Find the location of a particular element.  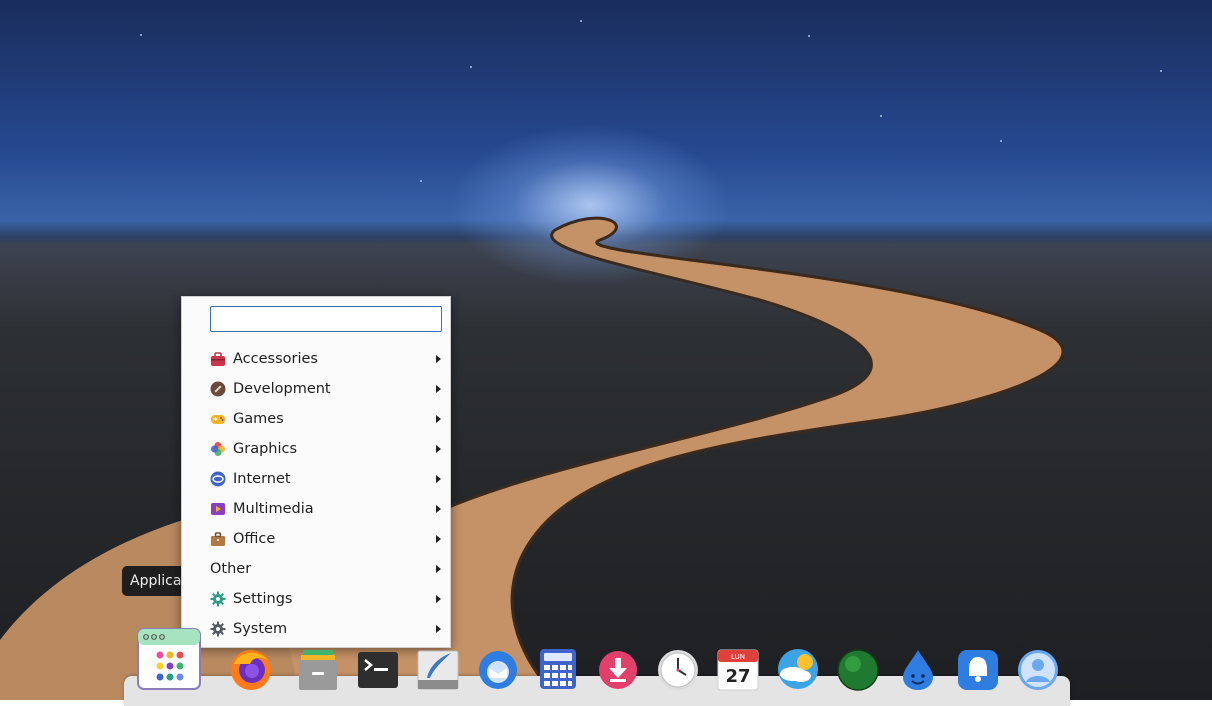

menu-item-label: Accessories is located at coordinates (275, 359).